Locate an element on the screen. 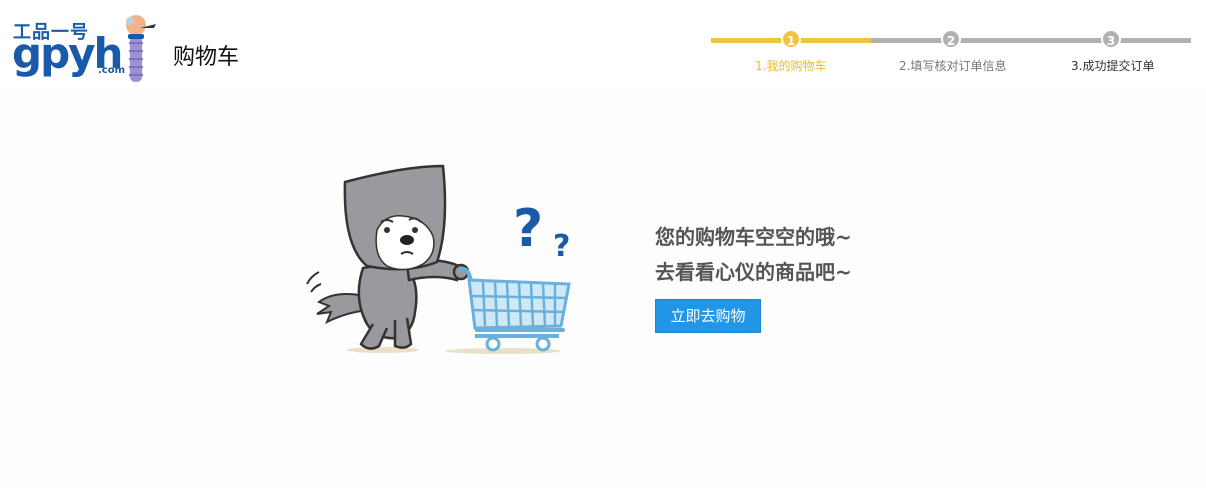  empty-cart-illustration: ? ? is located at coordinates (438, 259).